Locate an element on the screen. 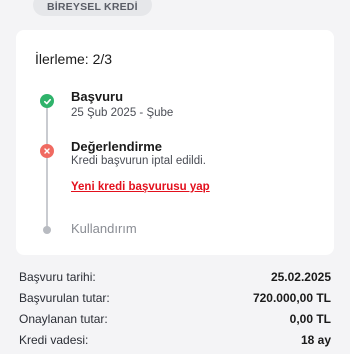 The height and width of the screenshot is (354, 350). step-subtitle-application: 25 Şub 2025 - Şube is located at coordinates (122, 113).